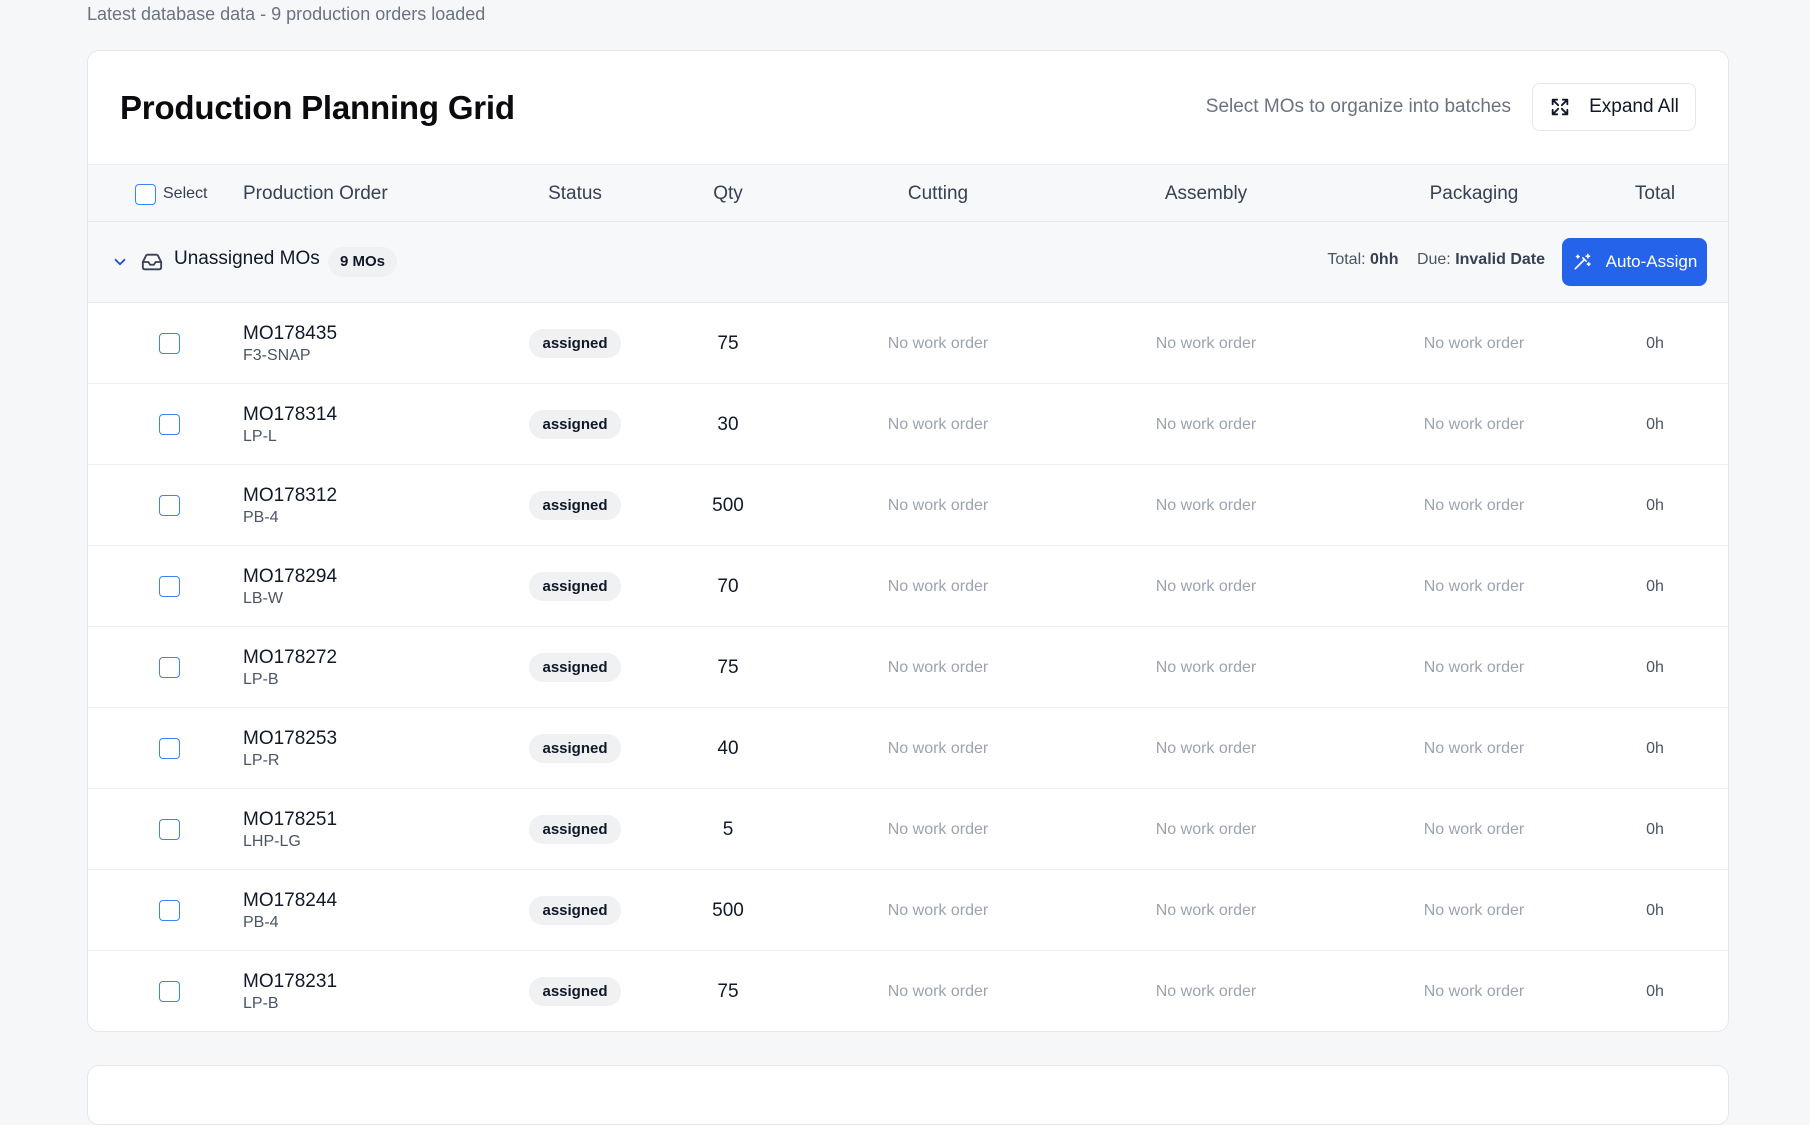  Describe the element at coordinates (363, 262) in the screenshot. I see `mo-count-badge: 9 MOs` at that location.